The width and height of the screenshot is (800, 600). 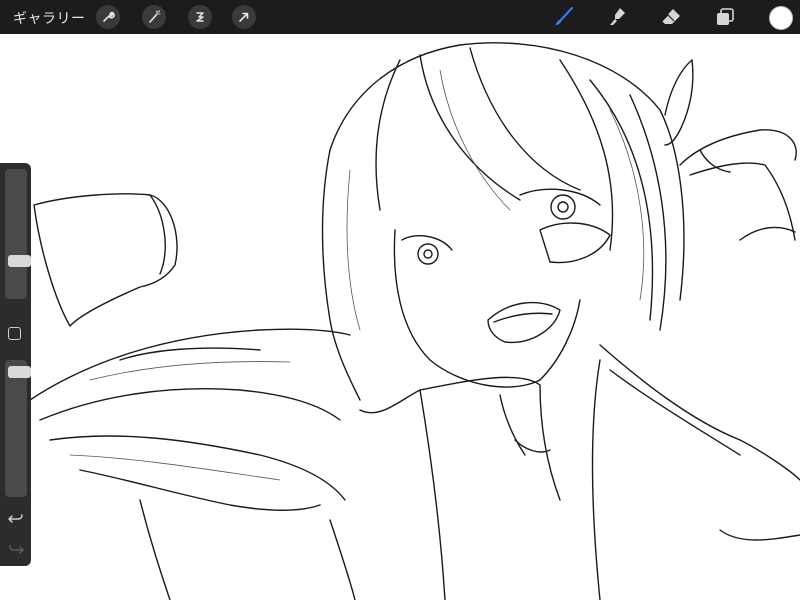 What do you see at coordinates (244, 17) in the screenshot?
I see `transform-arrow-icon` at bounding box center [244, 17].